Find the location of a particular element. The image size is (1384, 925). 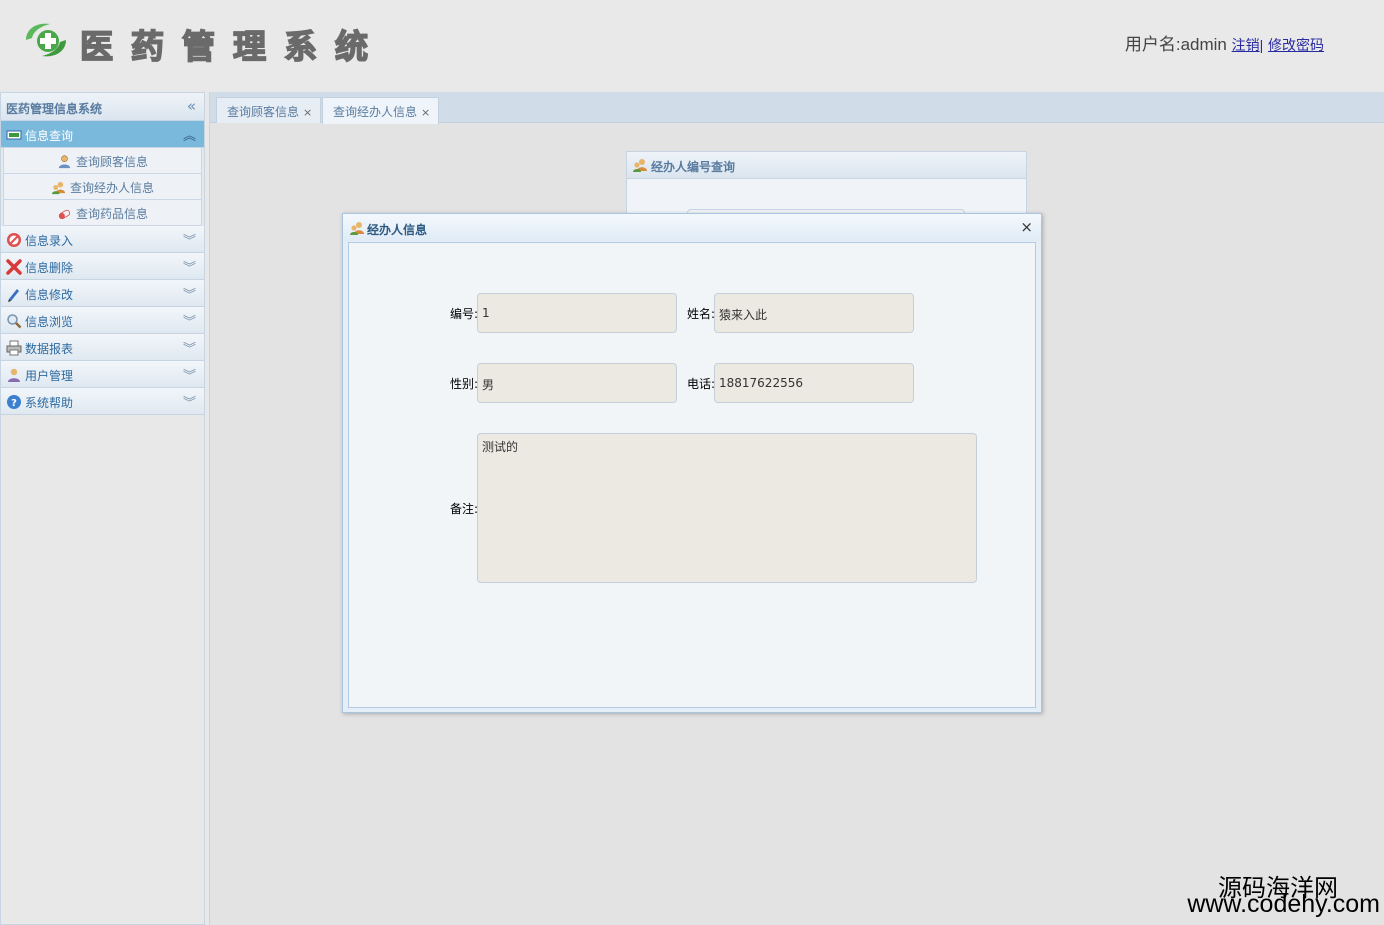

customer-icon is located at coordinates (64, 162).